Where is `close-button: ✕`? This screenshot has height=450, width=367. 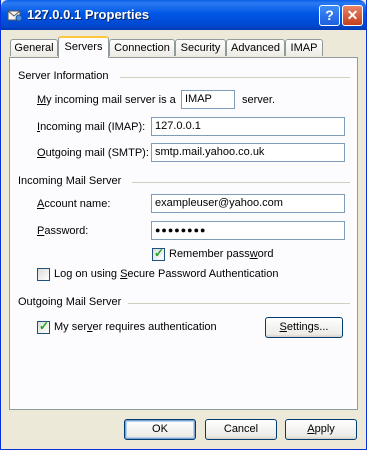 close-button: ✕ is located at coordinates (352, 15).